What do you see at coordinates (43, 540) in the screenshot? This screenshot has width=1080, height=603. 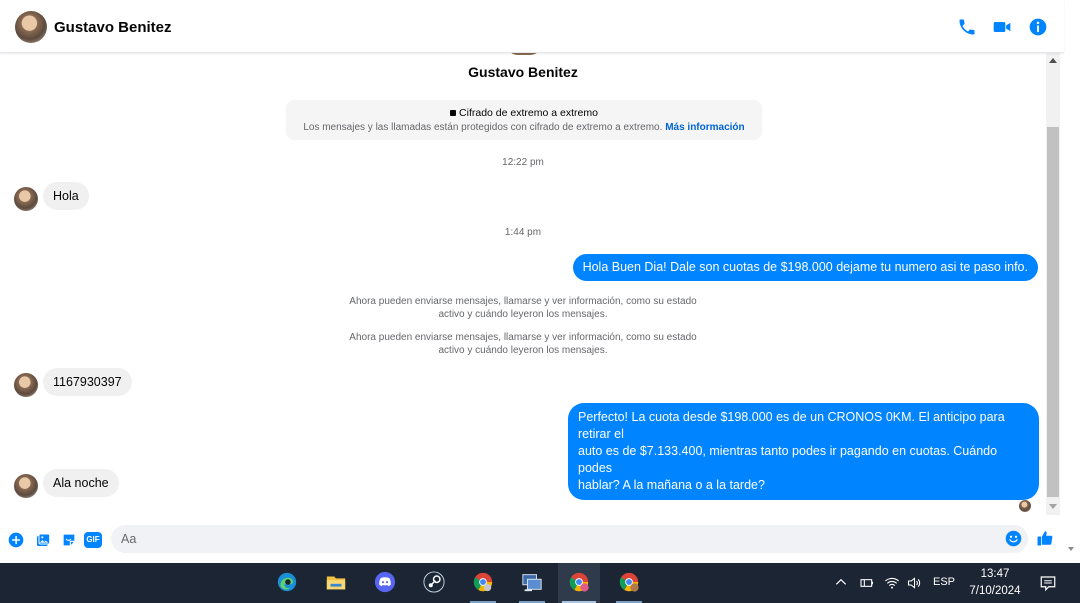 I see `photo-icon` at bounding box center [43, 540].